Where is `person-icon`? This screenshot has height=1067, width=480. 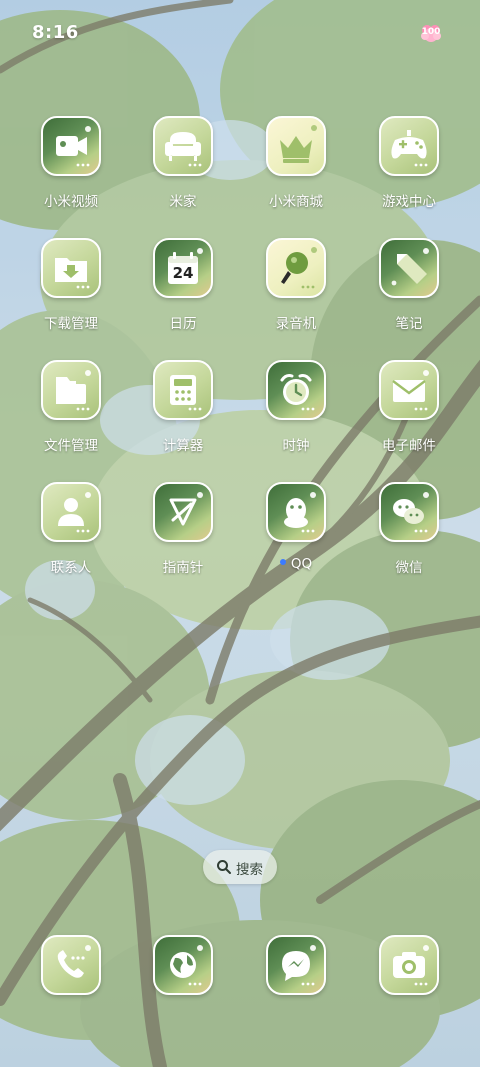 person-icon is located at coordinates (71, 512).